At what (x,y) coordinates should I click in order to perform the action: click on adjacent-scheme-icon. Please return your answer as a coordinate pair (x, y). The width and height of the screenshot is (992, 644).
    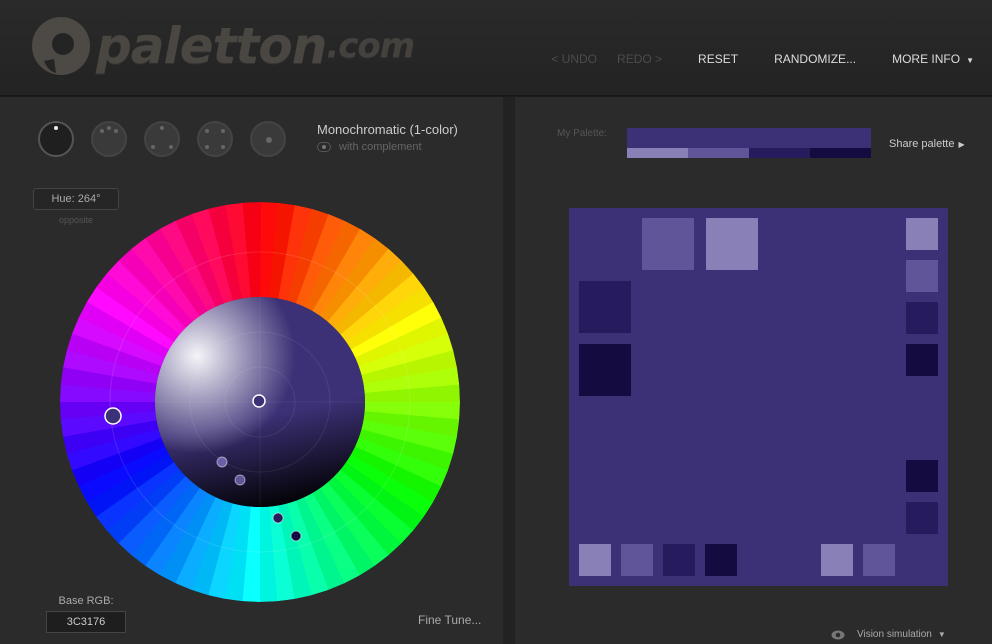
    Looking at the image, I should click on (109, 139).